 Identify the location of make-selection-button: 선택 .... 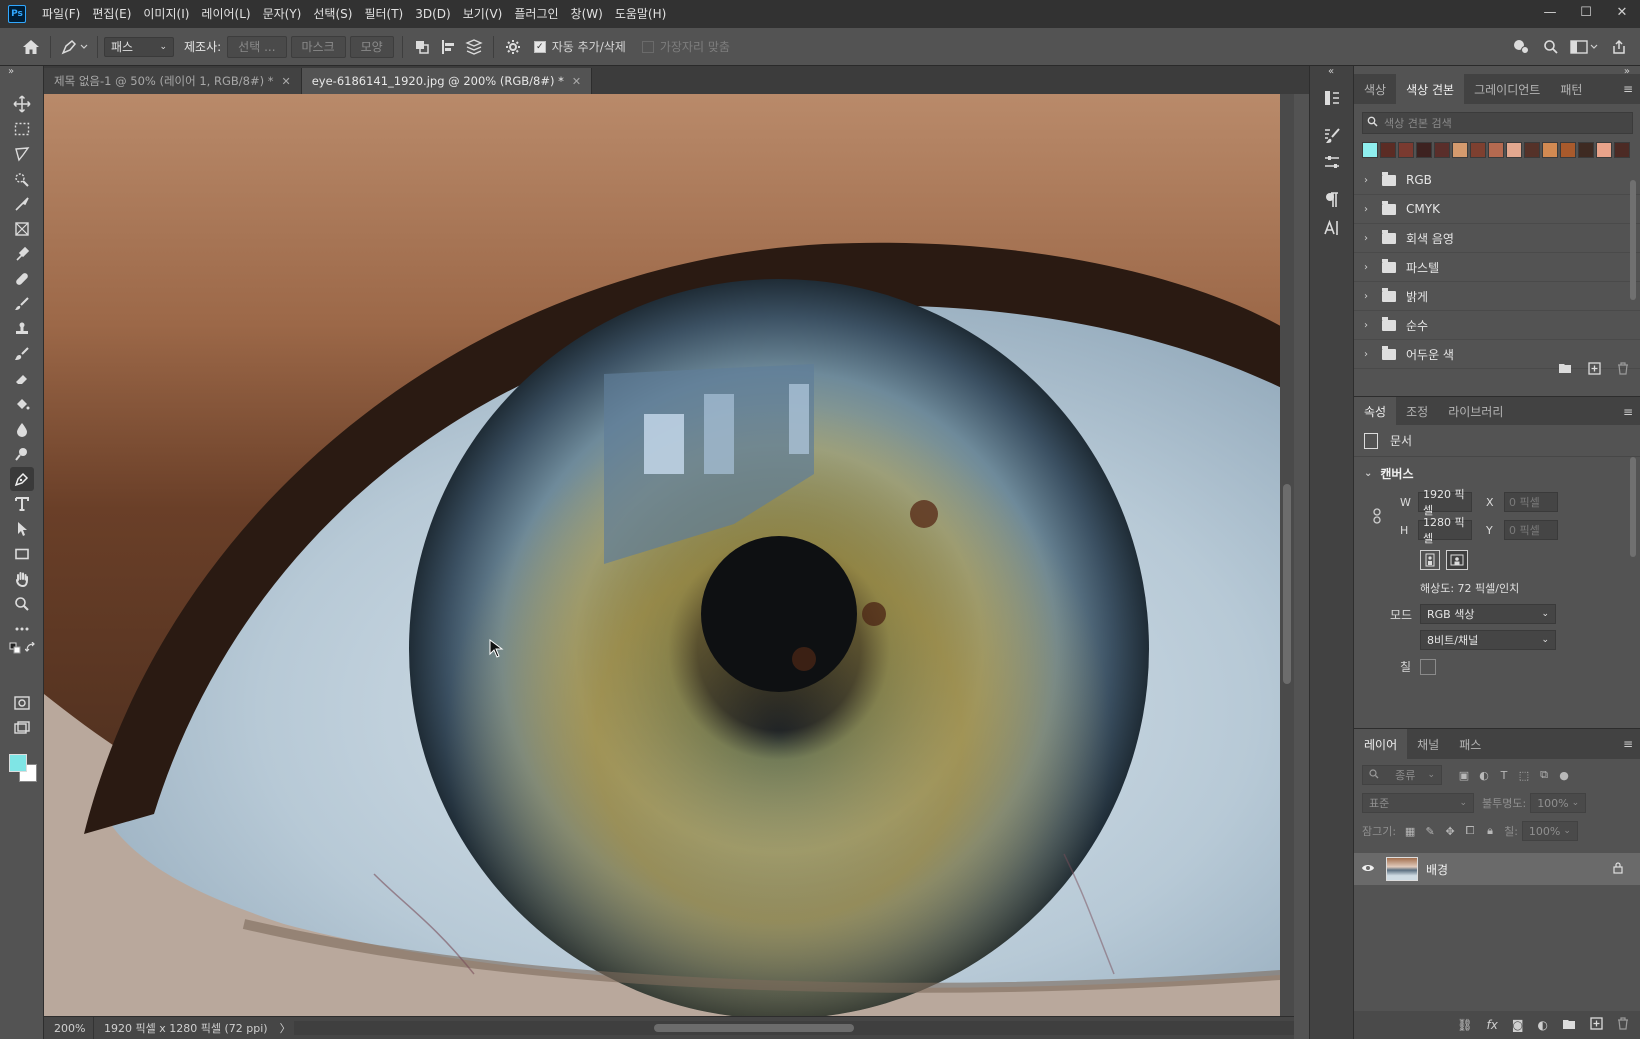
(257, 46).